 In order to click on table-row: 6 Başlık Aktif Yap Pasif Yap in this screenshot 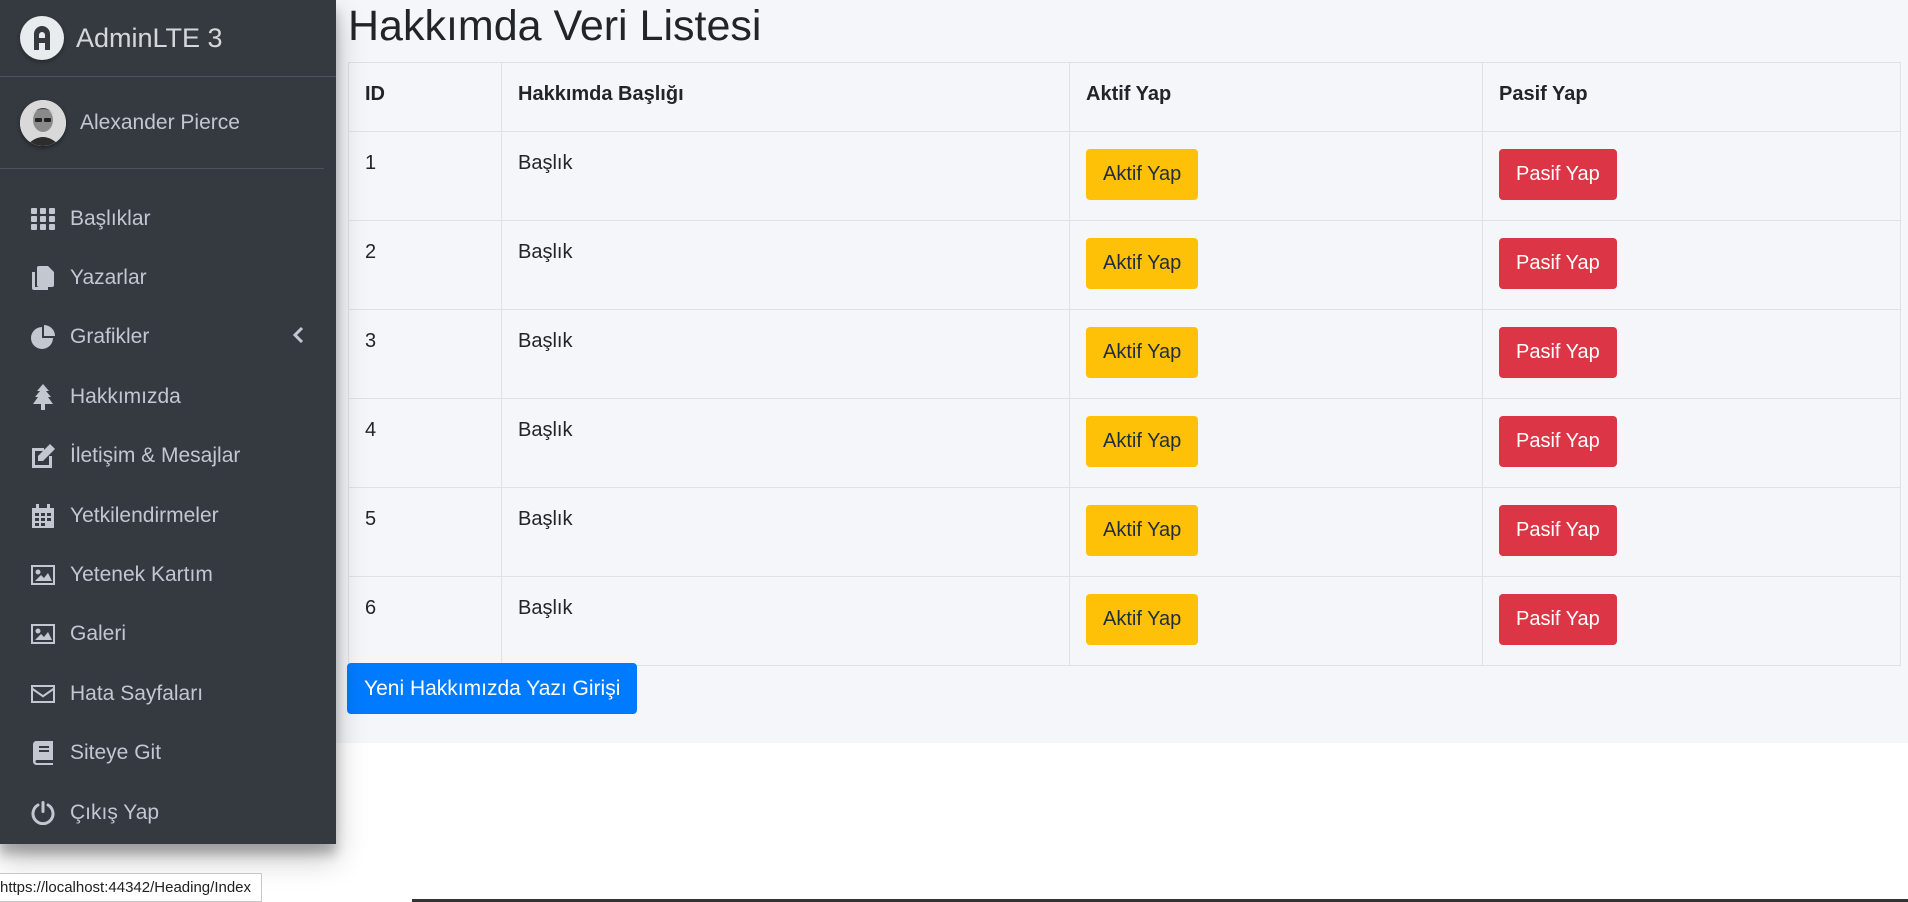, I will do `click(1124, 621)`.